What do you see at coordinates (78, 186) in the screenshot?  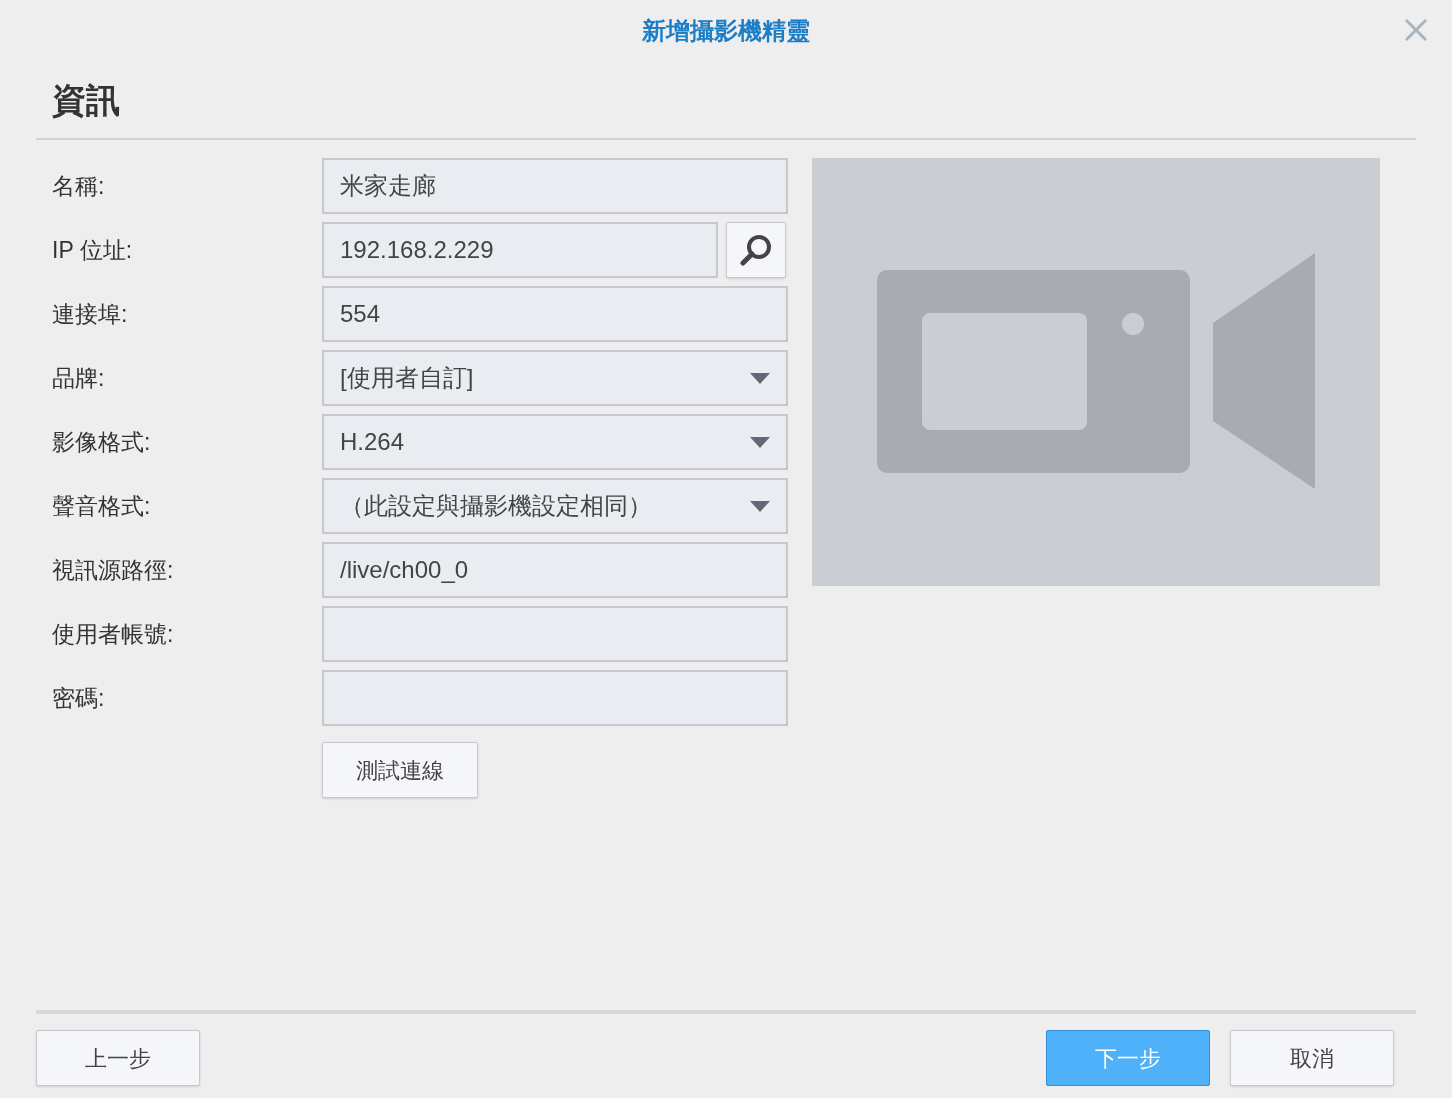 I see `field-label: 名稱:` at bounding box center [78, 186].